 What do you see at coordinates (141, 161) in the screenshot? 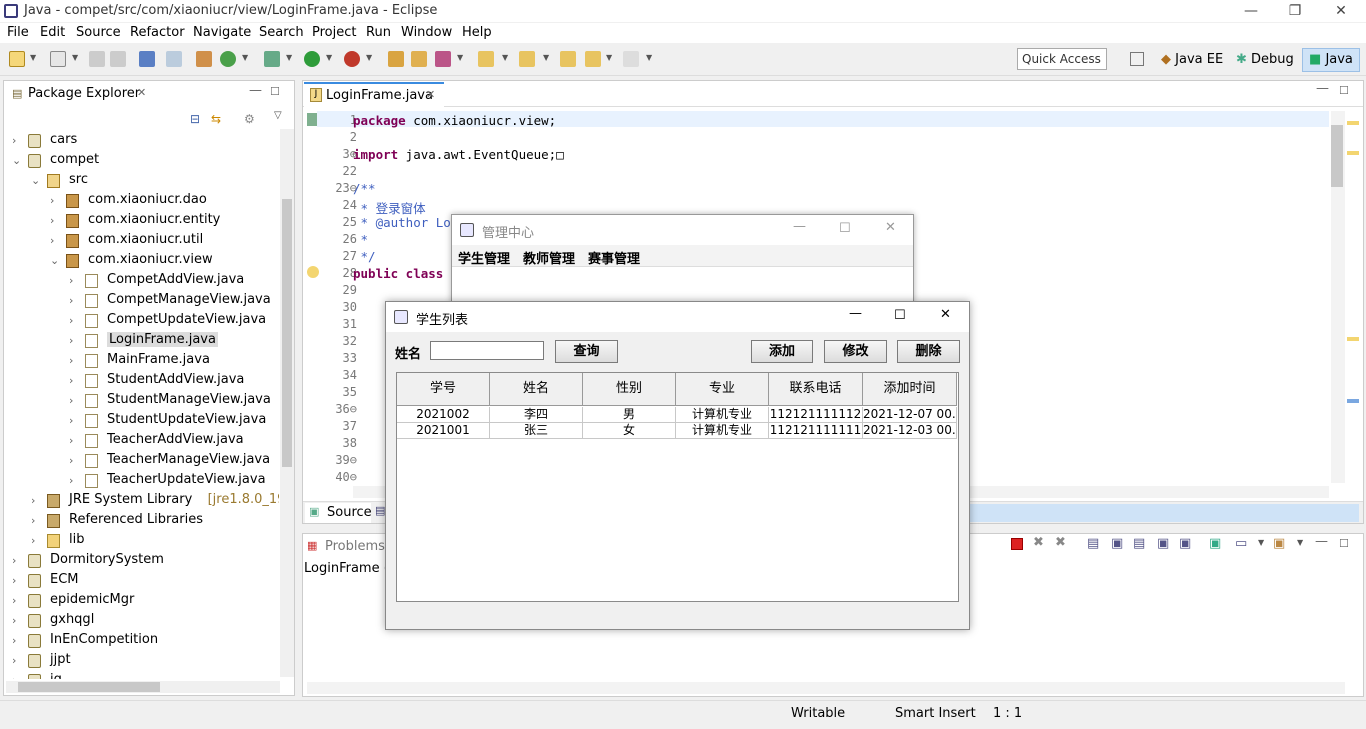
I see `tree-item: ⌄ compet` at bounding box center [141, 161].